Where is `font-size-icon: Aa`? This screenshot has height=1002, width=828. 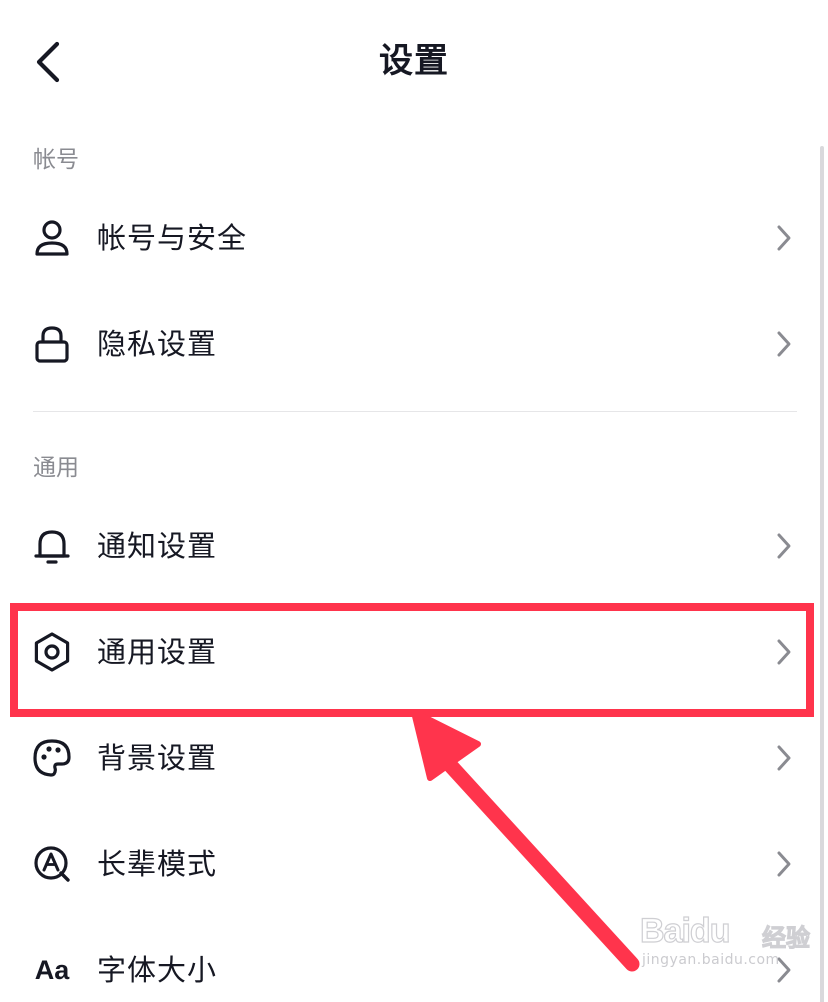
font-size-icon: Aa is located at coordinates (52, 970).